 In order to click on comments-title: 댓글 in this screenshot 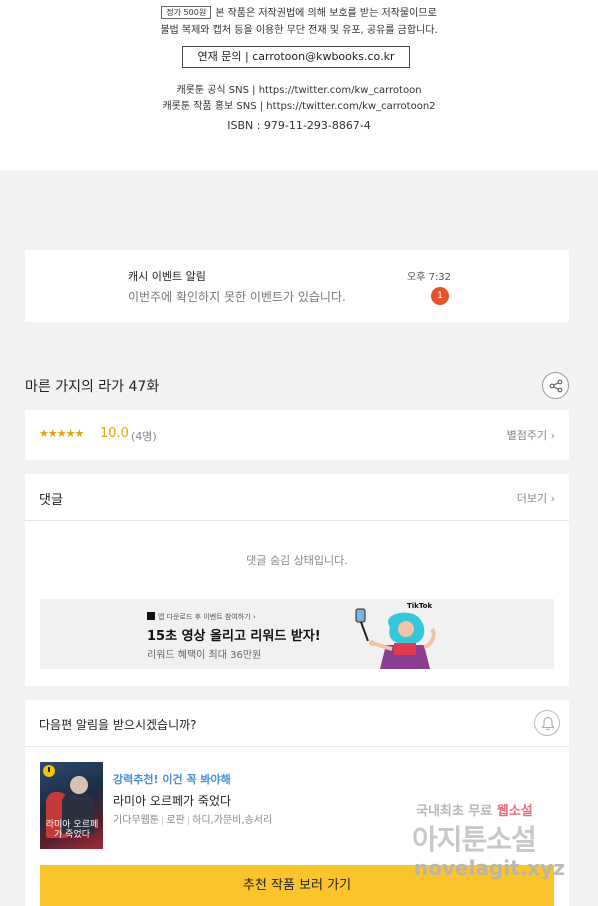, I will do `click(51, 500)`.